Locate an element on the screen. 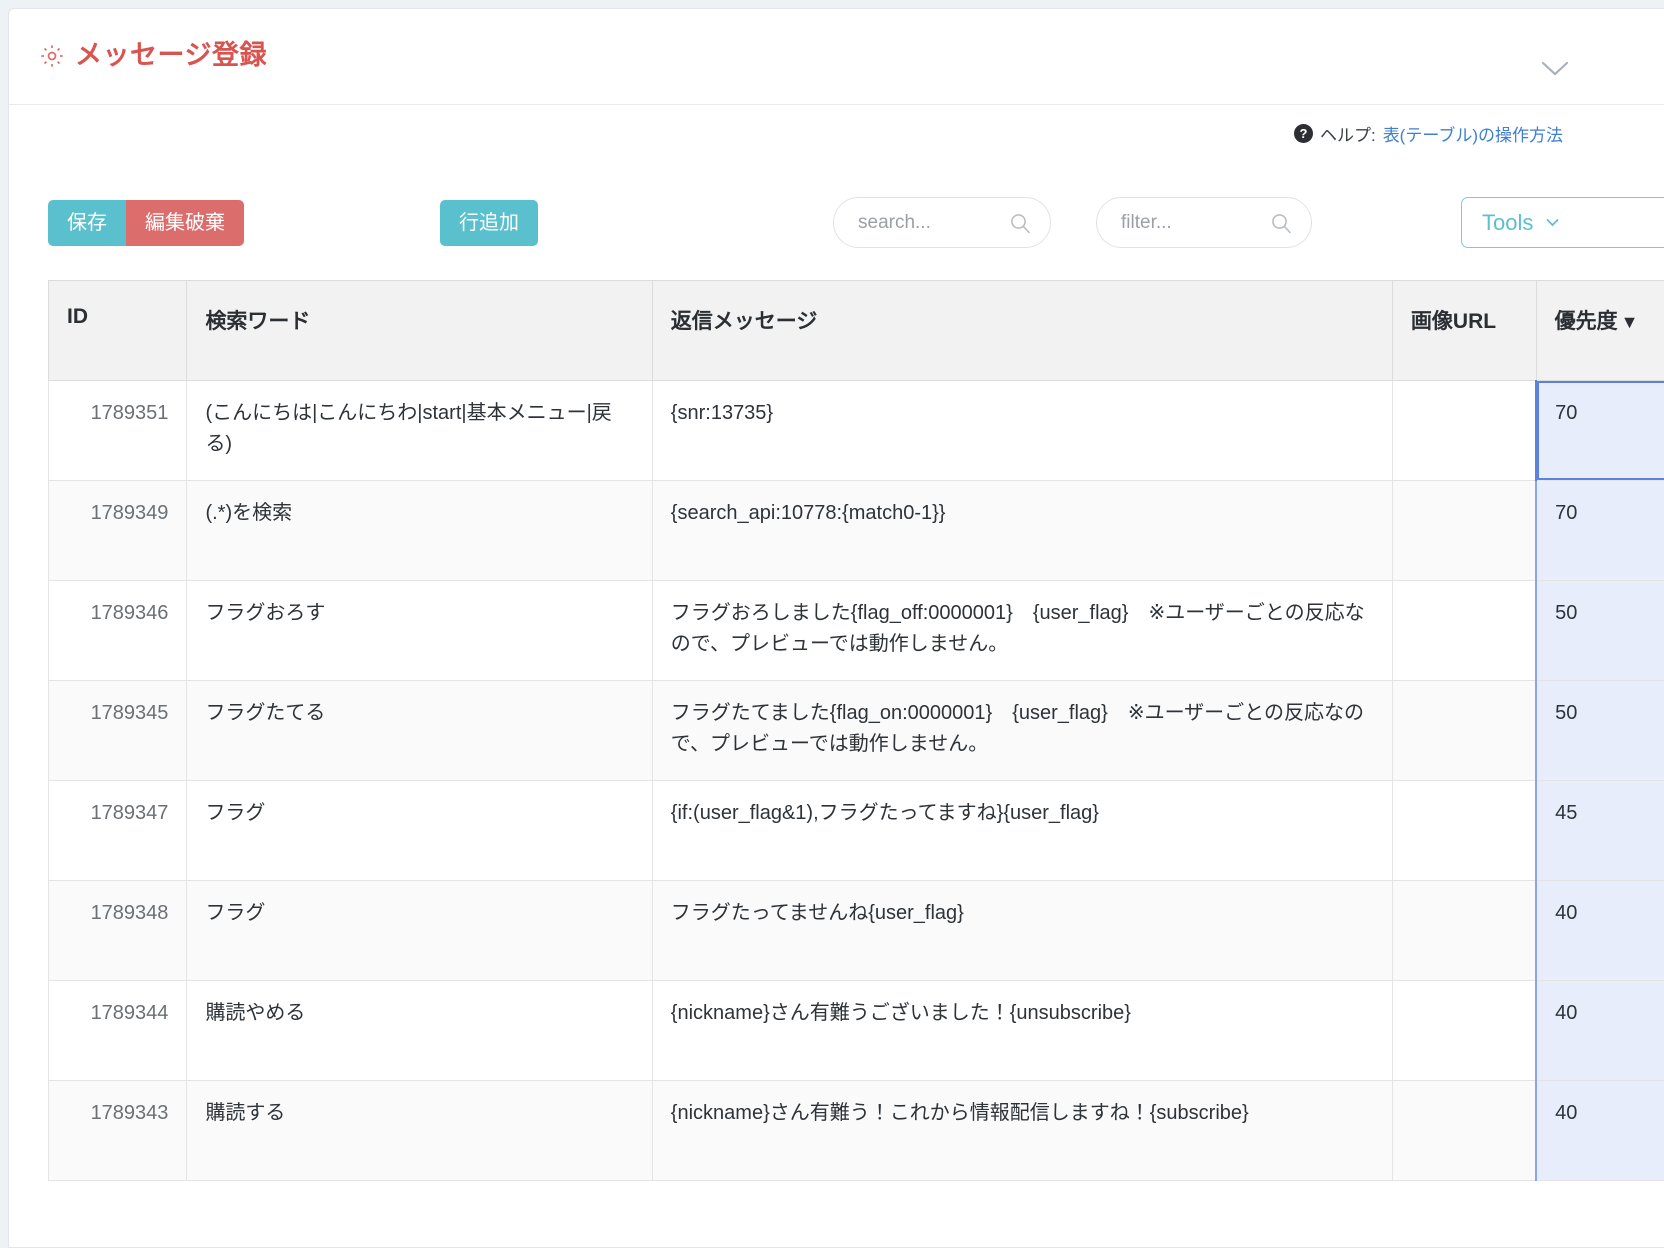 The width and height of the screenshot is (1664, 1248). column-header-word: 検索ワード is located at coordinates (419, 331).